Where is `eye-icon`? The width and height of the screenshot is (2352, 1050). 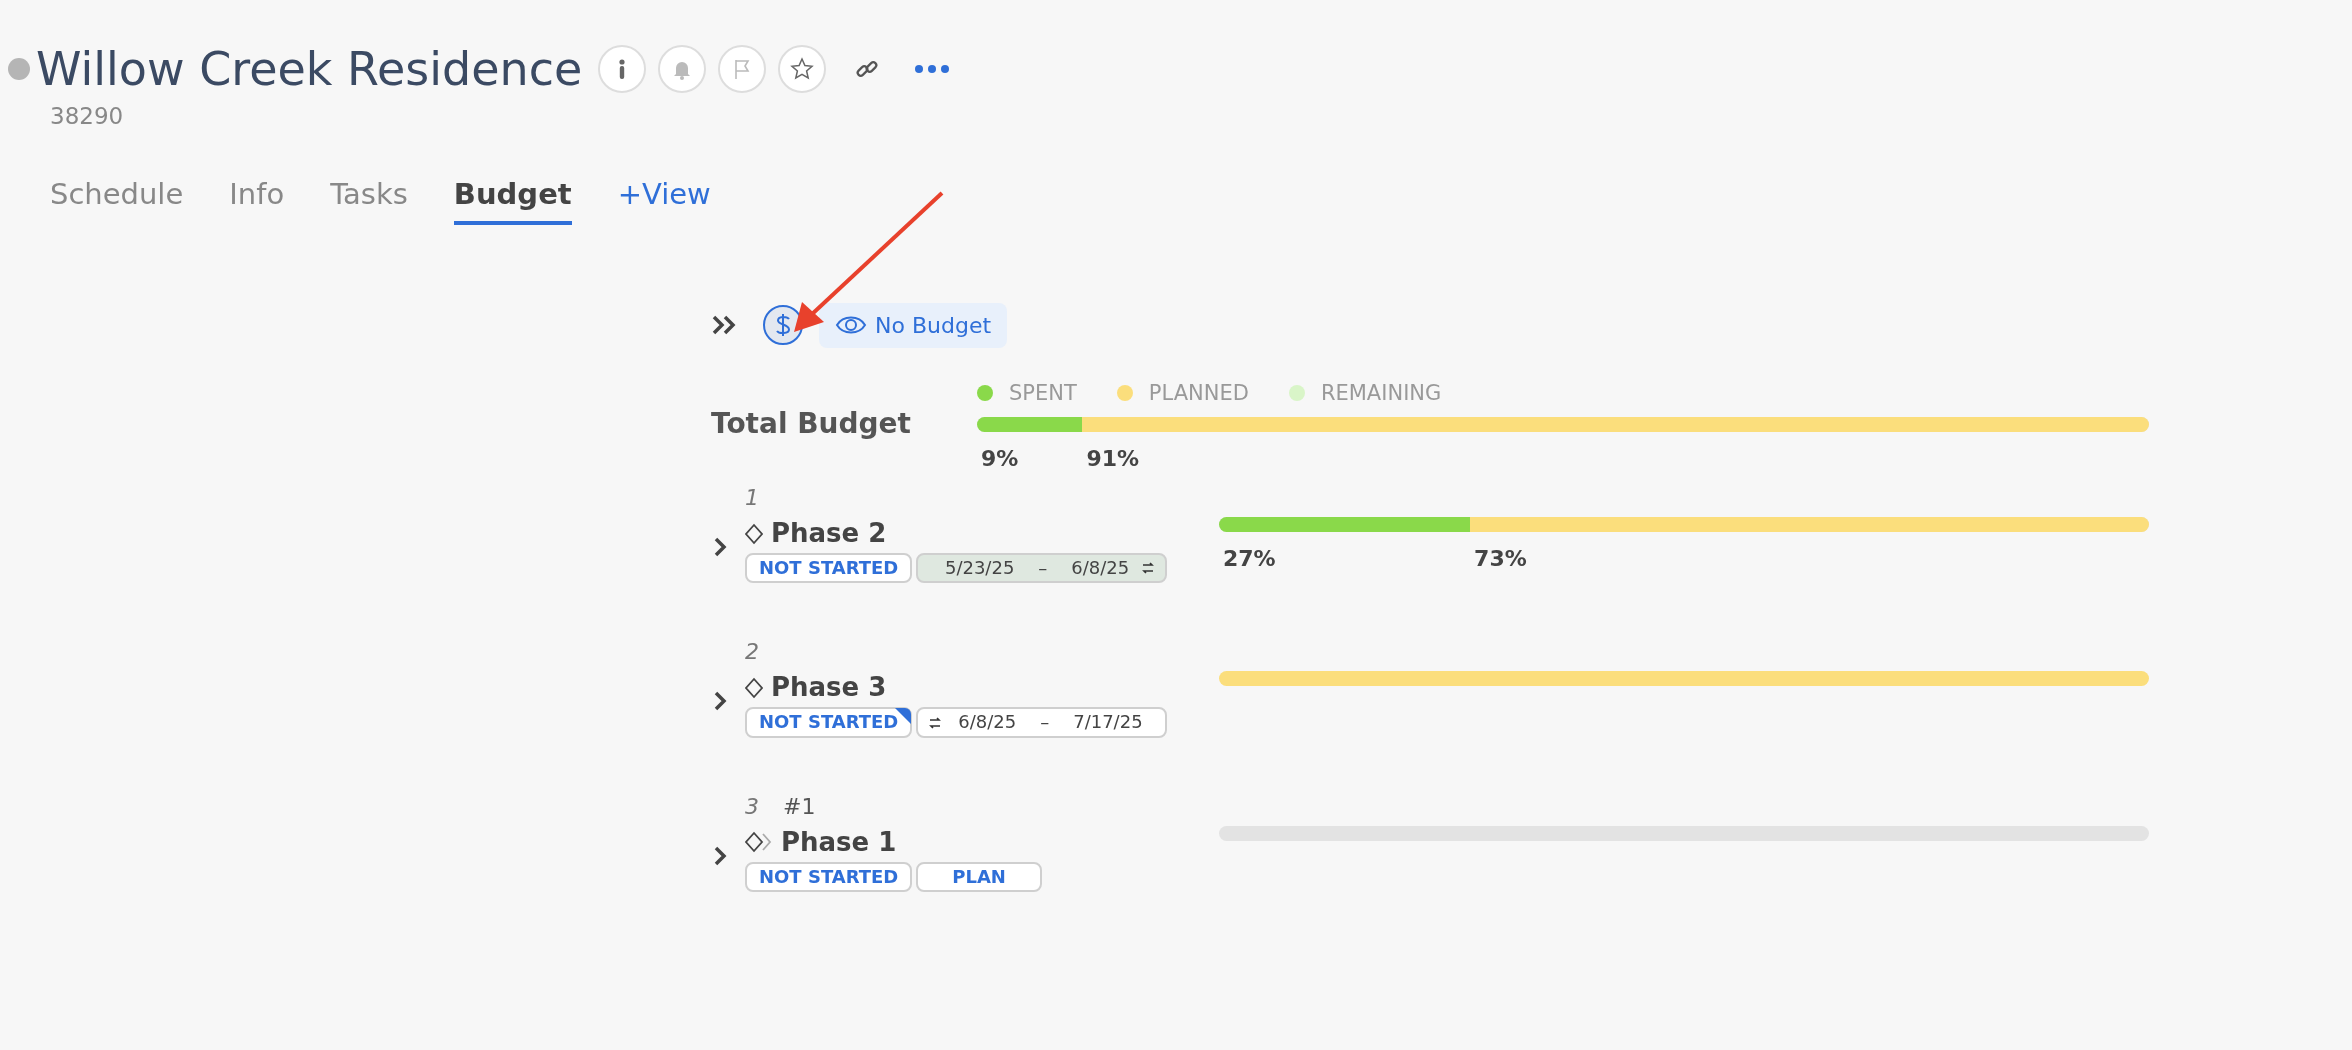 eye-icon is located at coordinates (851, 325).